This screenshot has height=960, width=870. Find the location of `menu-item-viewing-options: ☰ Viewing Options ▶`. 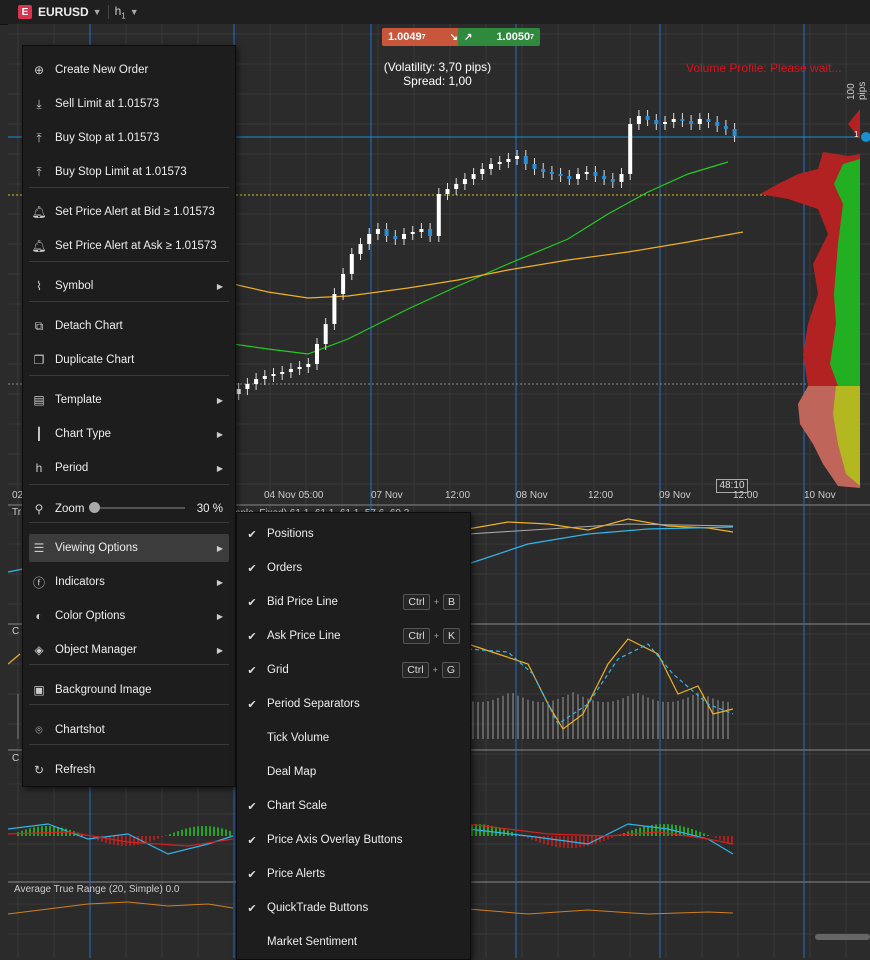

menu-item-viewing-options: ☰ Viewing Options ▶ is located at coordinates (129, 548).